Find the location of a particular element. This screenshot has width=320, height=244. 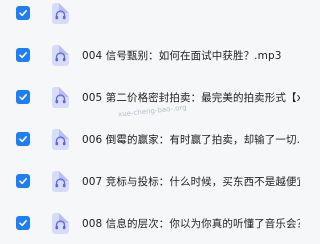

file-name: 007 竞标与投标：什么时候，买东西不是越便宜越 is located at coordinates (191, 181).